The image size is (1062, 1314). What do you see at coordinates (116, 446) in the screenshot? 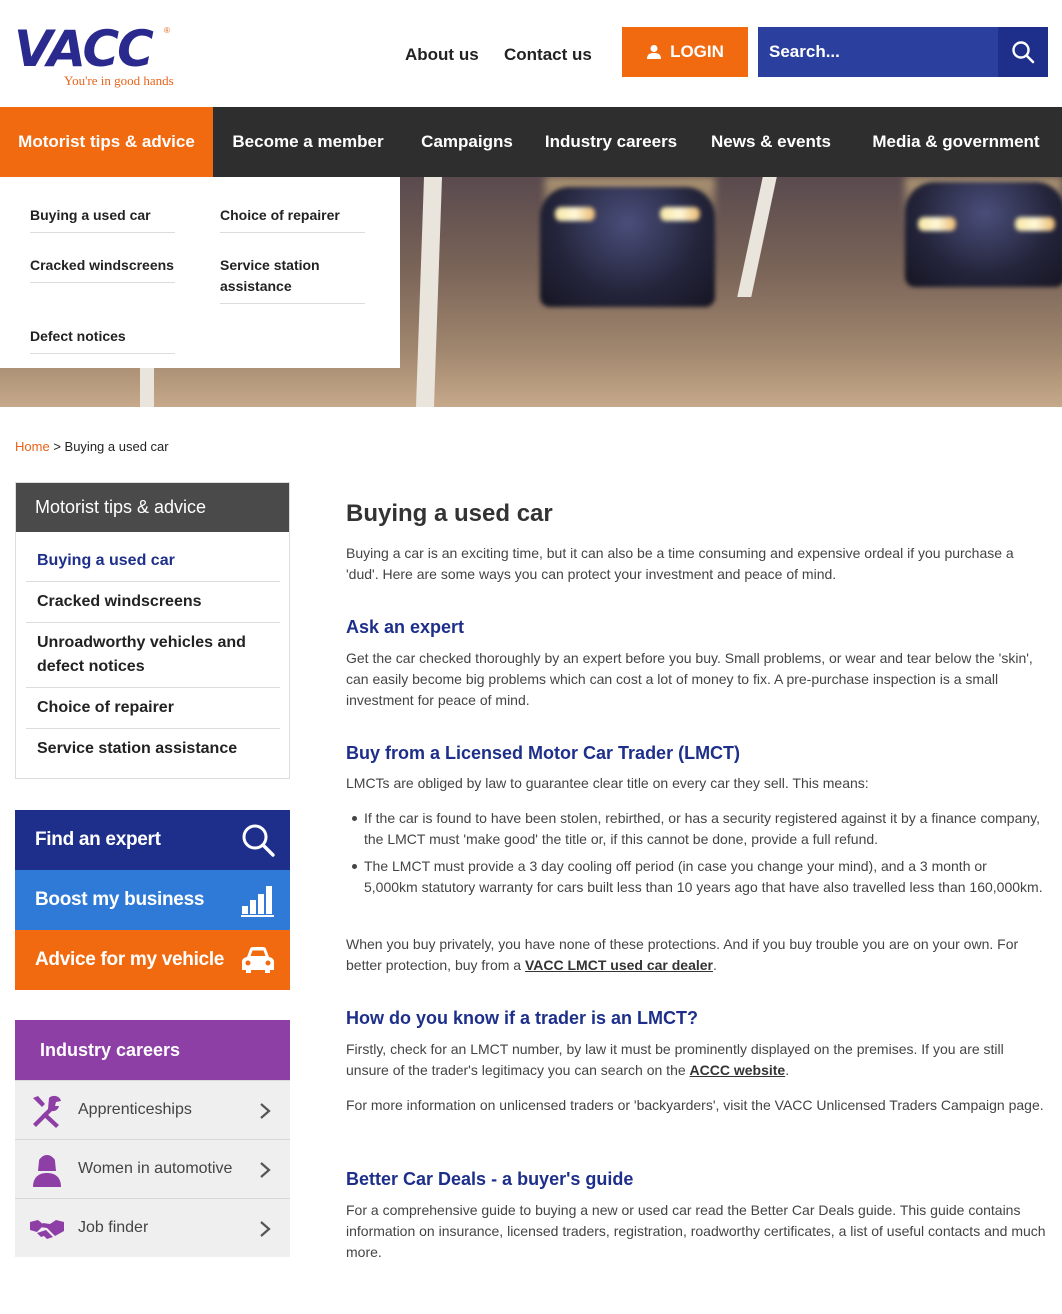
I see `breadcrumb-current: Buying a used car` at bounding box center [116, 446].